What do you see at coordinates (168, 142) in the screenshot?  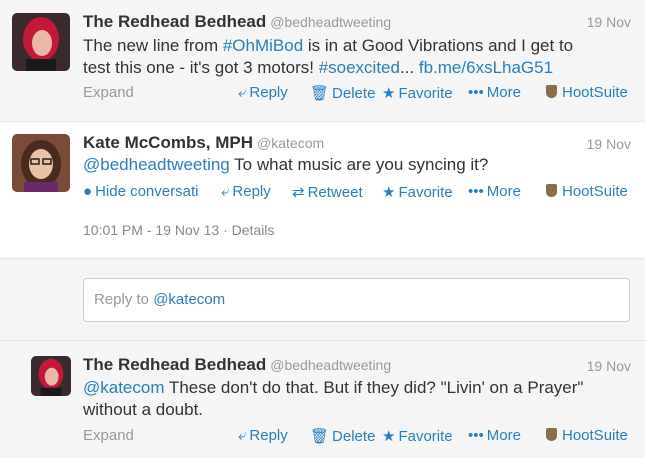 I see `author-display-name: Kate McCombs, MPH` at bounding box center [168, 142].